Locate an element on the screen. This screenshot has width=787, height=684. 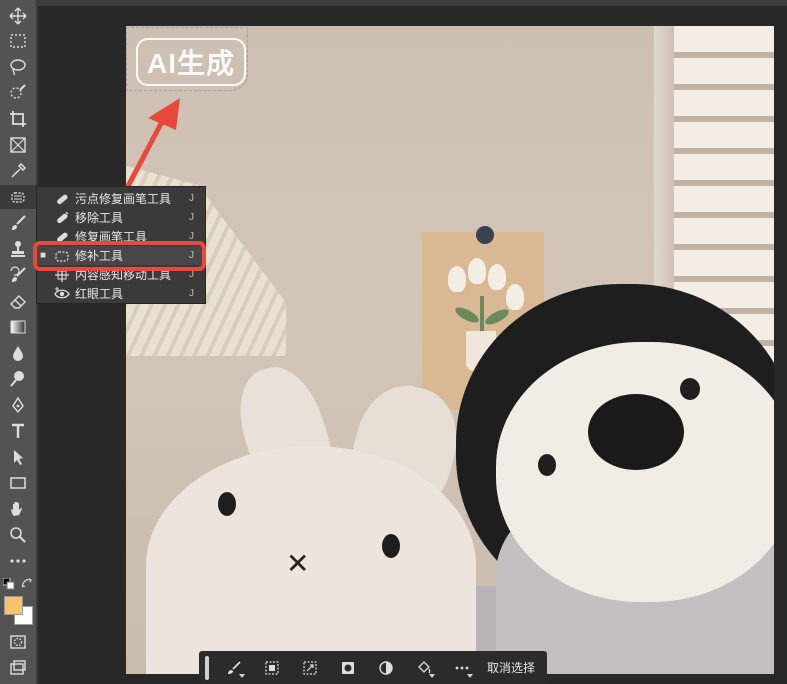
swap-colors-icon is located at coordinates (27, 584).